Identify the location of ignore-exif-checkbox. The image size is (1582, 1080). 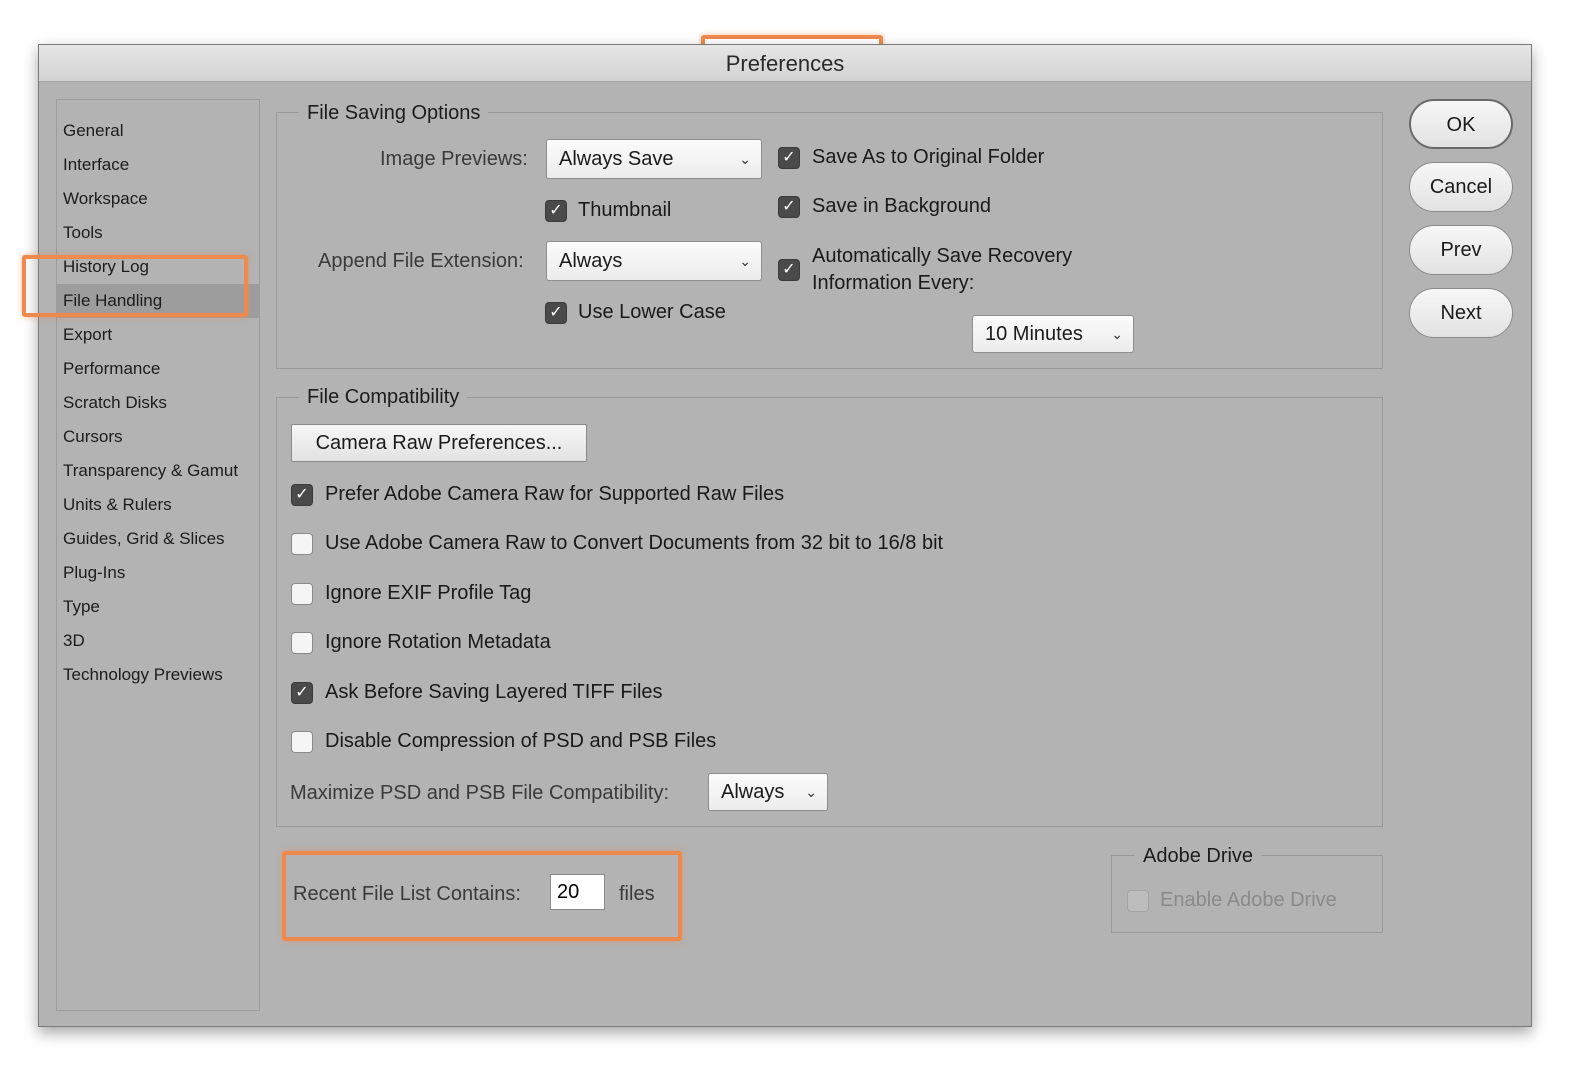
(302, 594).